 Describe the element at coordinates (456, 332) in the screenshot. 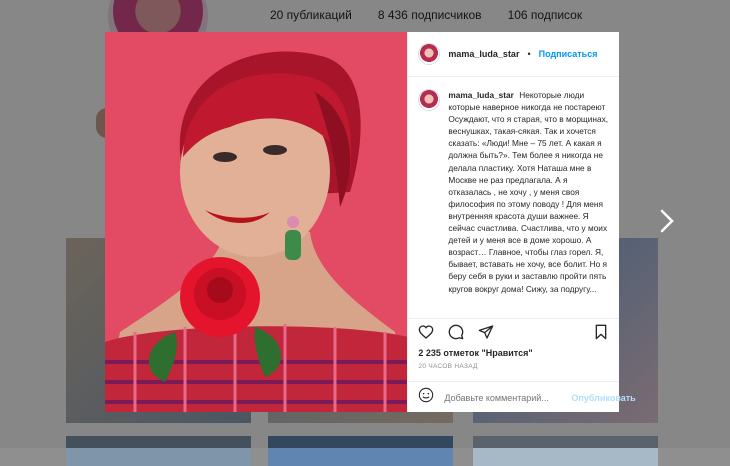

I see `comment-icon` at that location.